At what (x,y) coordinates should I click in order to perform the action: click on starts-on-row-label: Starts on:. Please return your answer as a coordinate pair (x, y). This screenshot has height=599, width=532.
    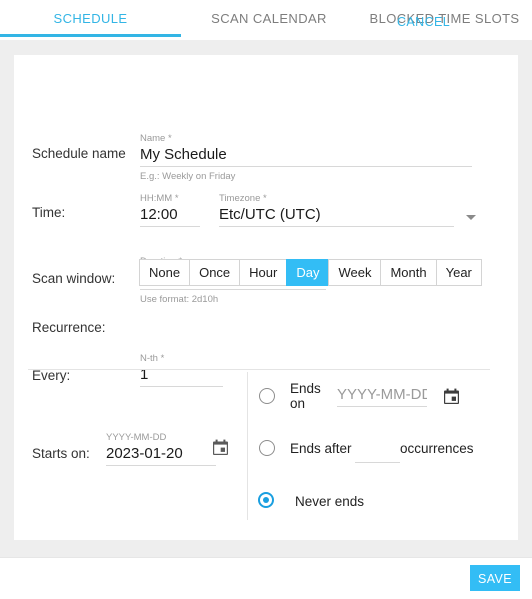
    Looking at the image, I should click on (61, 453).